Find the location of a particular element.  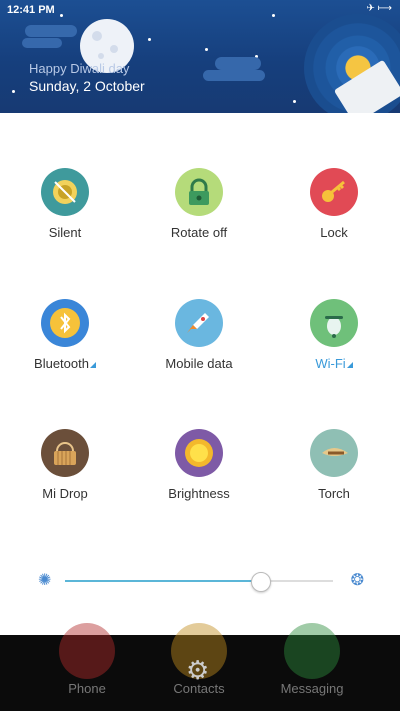

toggle-label: Wi-Fi is located at coordinates (334, 363).